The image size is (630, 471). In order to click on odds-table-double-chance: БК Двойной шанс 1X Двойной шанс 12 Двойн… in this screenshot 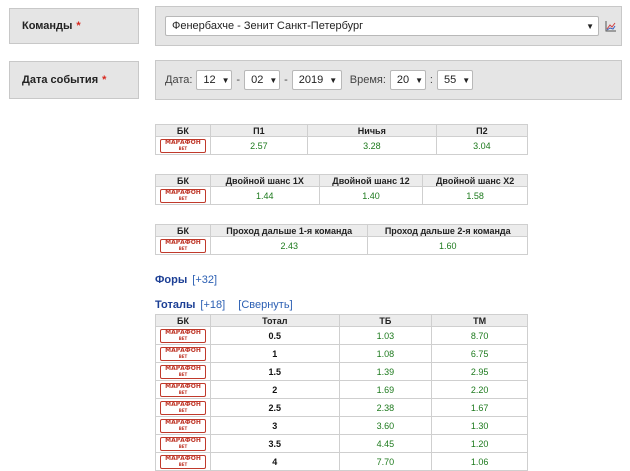, I will do `click(341, 189)`.